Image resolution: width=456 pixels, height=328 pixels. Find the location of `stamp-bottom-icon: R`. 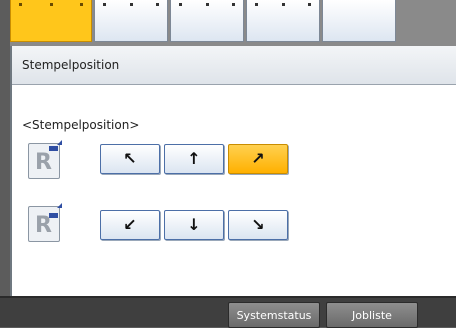

stamp-bottom-icon: R is located at coordinates (45, 222).